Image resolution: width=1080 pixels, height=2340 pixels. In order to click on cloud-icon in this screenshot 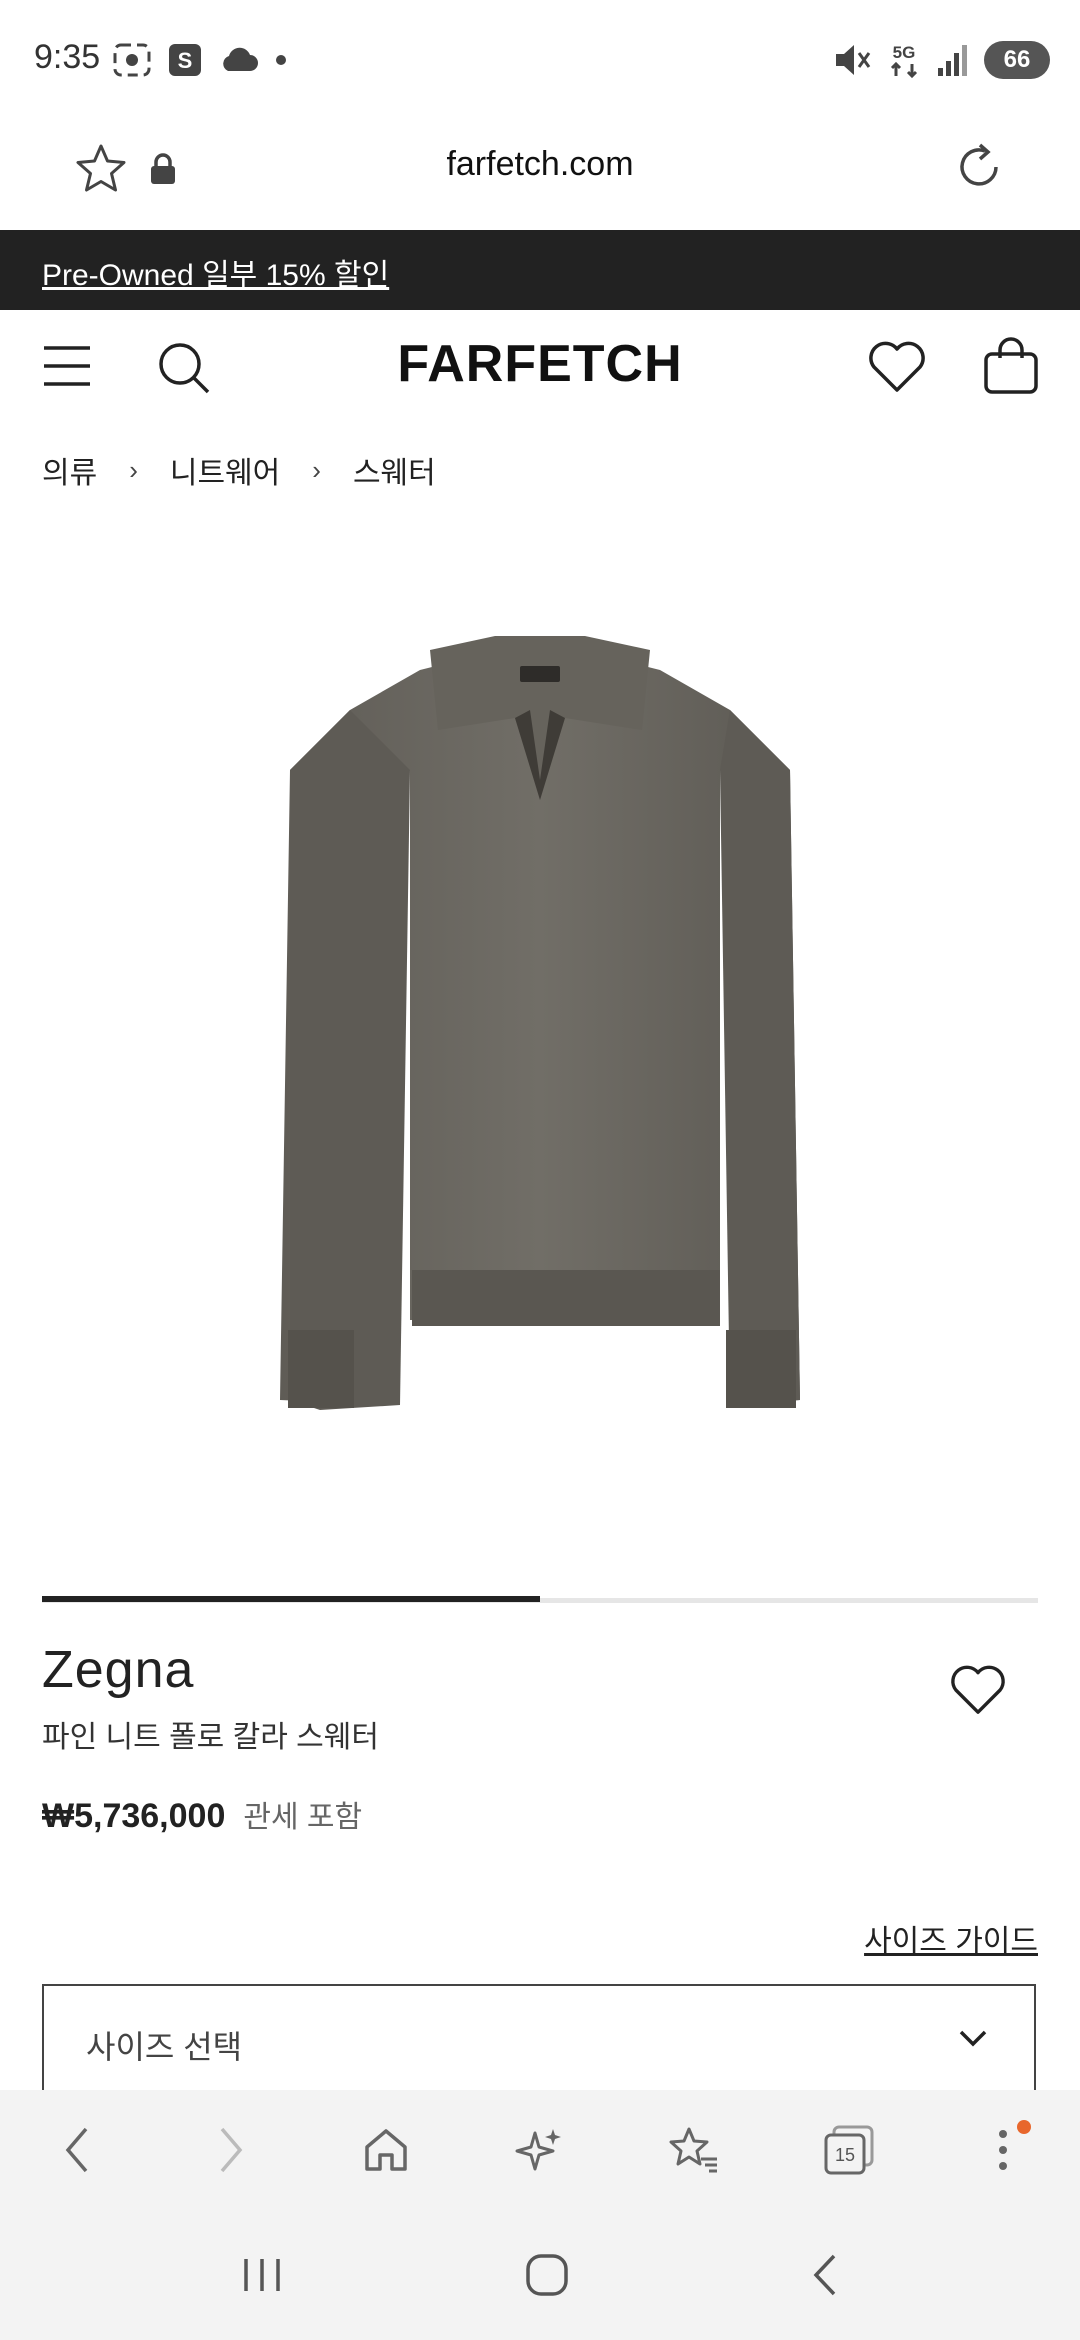, I will do `click(238, 60)`.